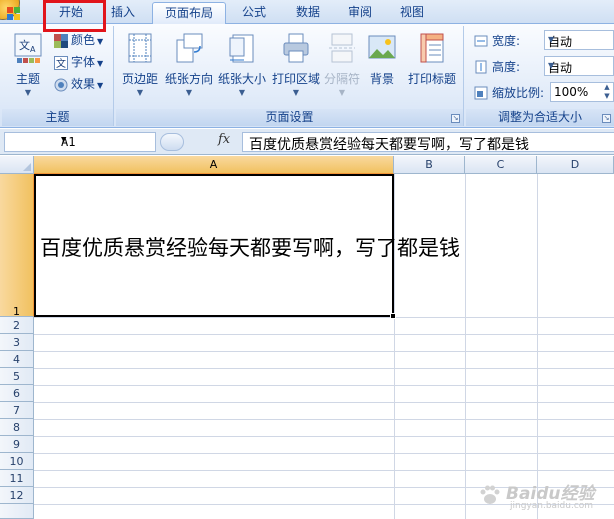  Describe the element at coordinates (455, 118) in the screenshot. I see `page-setup-dialog-launcher-icon: ↘` at that location.